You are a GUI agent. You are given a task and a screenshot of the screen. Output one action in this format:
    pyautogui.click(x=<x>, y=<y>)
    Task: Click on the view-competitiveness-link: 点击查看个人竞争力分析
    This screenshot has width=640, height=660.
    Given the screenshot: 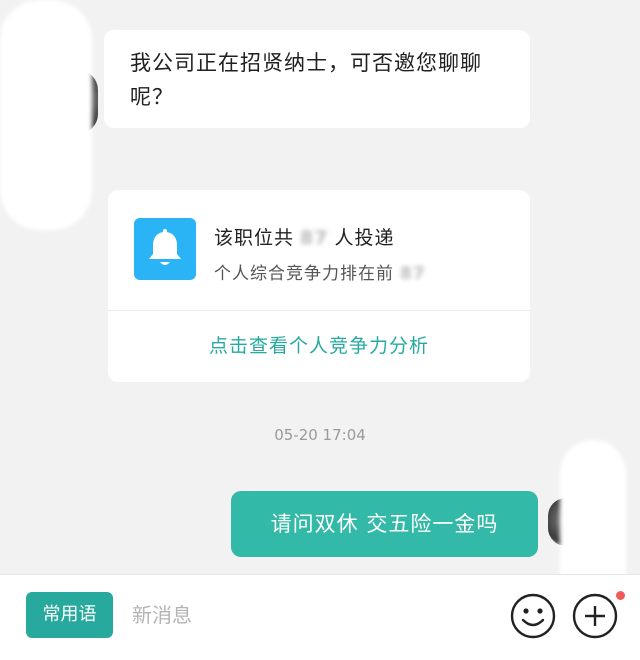 What is the action you would take?
    pyautogui.click(x=319, y=346)
    